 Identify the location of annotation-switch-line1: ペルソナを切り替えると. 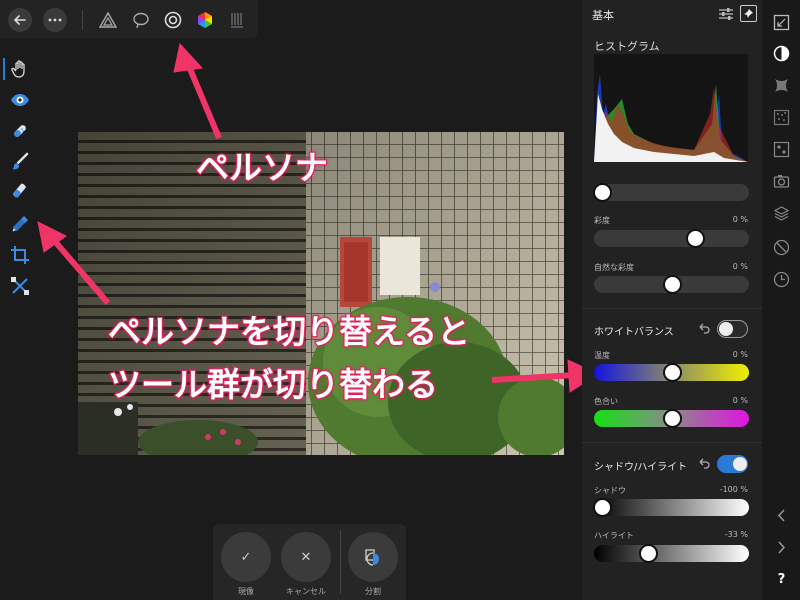
(289, 331).